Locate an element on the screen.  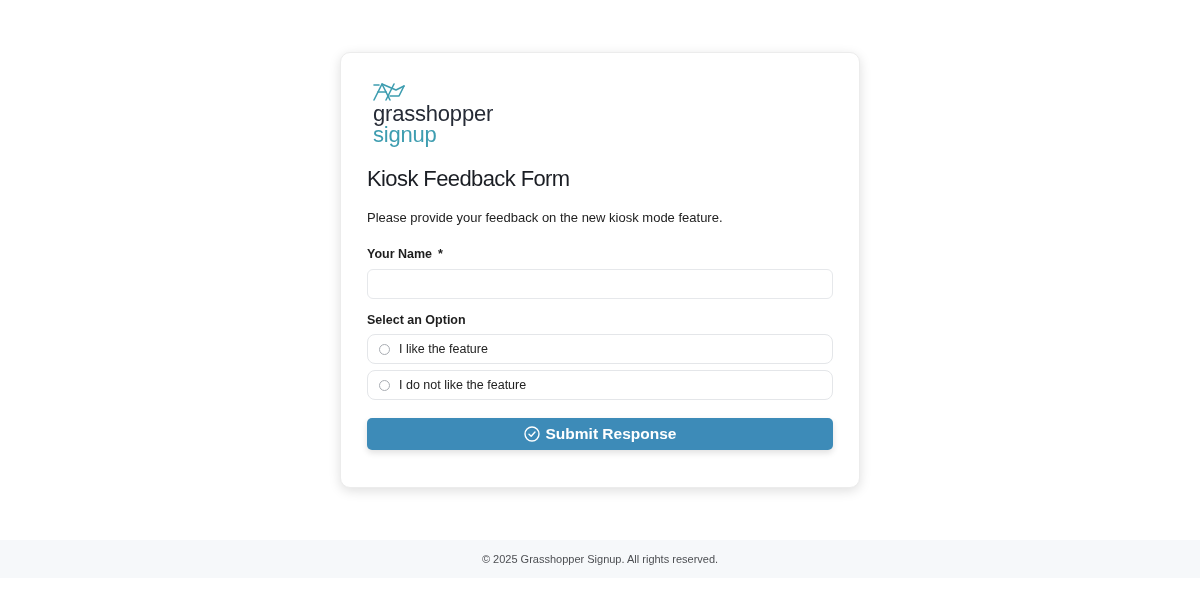
field-label: Your Name is located at coordinates (400, 254).